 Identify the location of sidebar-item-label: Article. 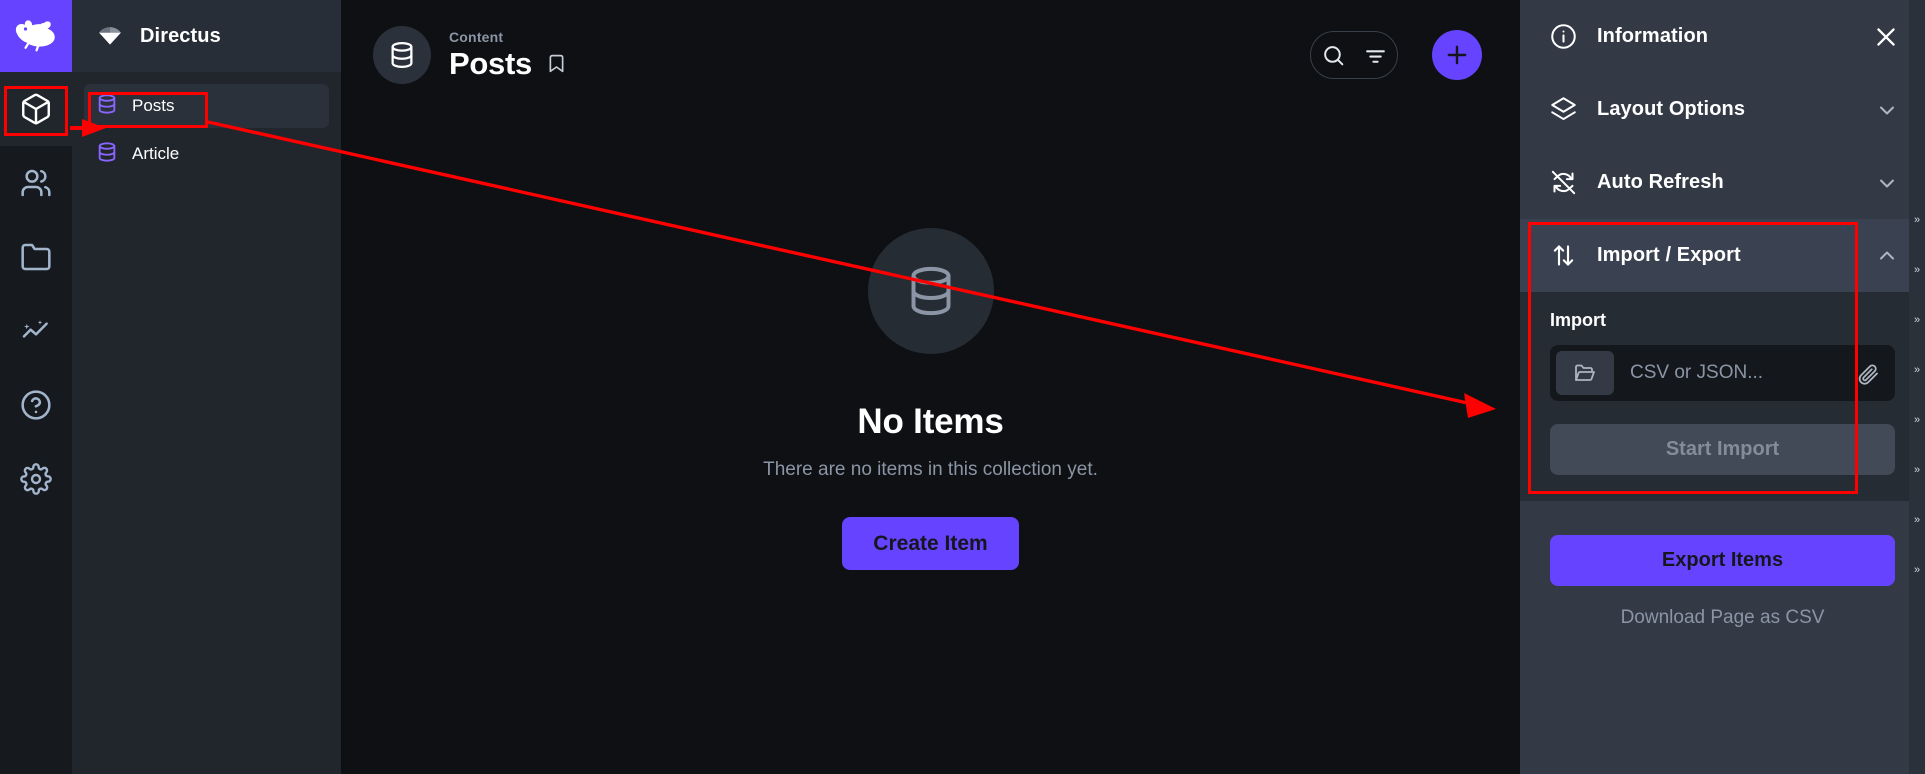
(156, 153).